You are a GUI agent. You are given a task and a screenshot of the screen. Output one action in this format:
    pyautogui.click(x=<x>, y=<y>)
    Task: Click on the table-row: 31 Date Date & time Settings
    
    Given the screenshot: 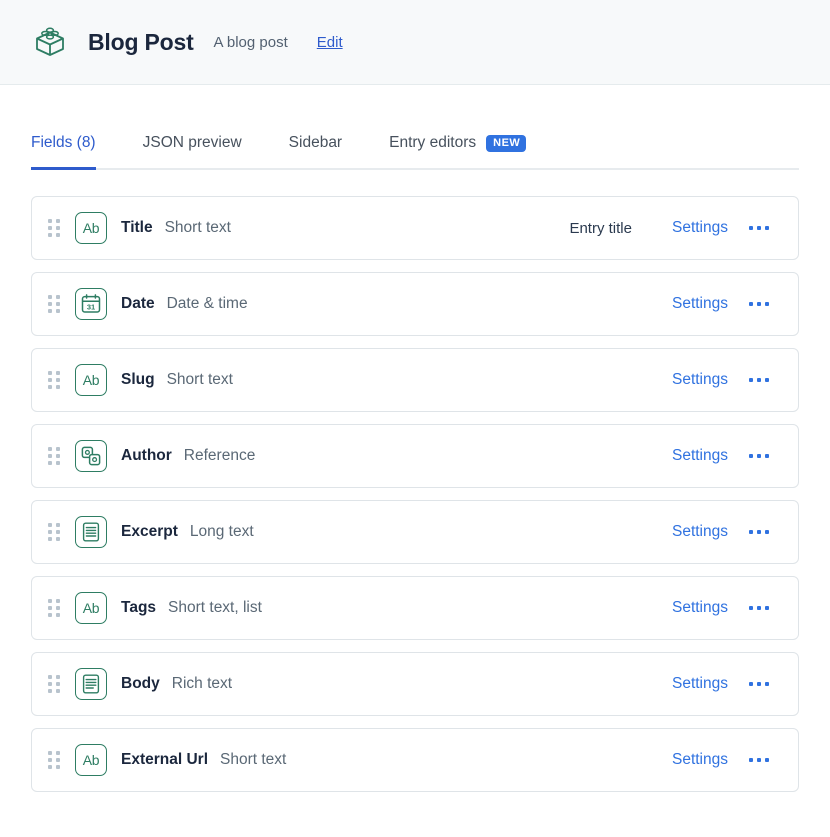 What is the action you would take?
    pyautogui.click(x=415, y=304)
    